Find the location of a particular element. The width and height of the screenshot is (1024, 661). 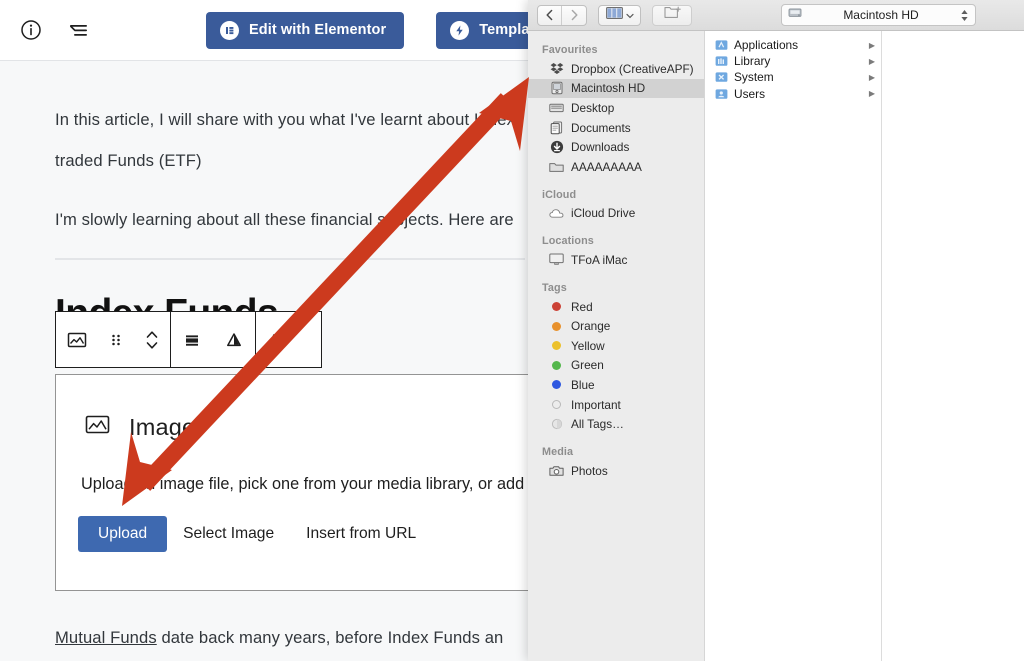

lightning-bolt-icon is located at coordinates (460, 30).